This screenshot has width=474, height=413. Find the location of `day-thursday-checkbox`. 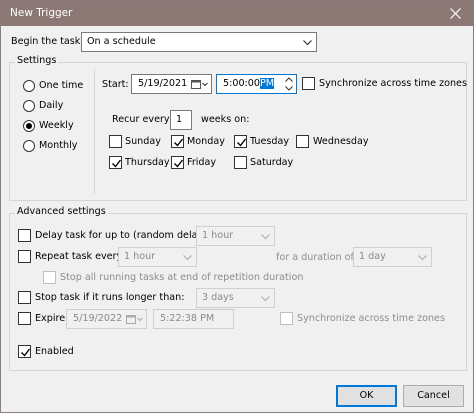

day-thursday-checkbox is located at coordinates (115, 162).